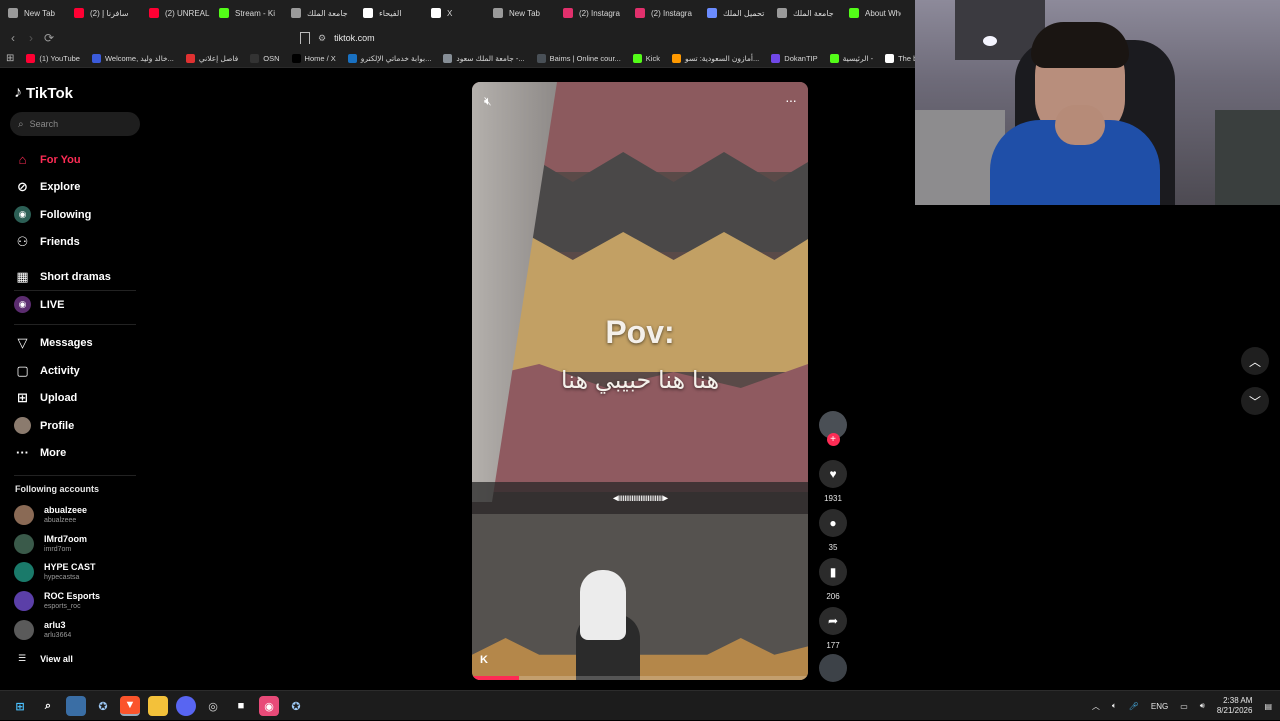  I want to click on forward-icon: ›, so click(31, 38).